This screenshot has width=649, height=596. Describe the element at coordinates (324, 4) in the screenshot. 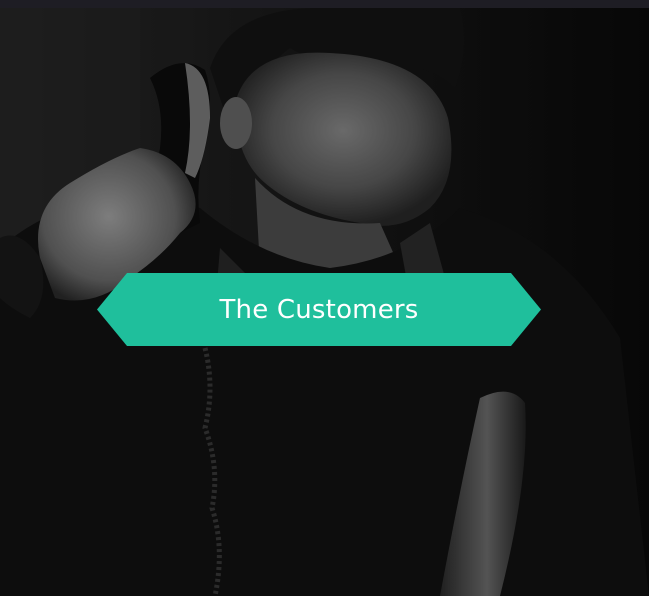

I see `top-bar` at that location.